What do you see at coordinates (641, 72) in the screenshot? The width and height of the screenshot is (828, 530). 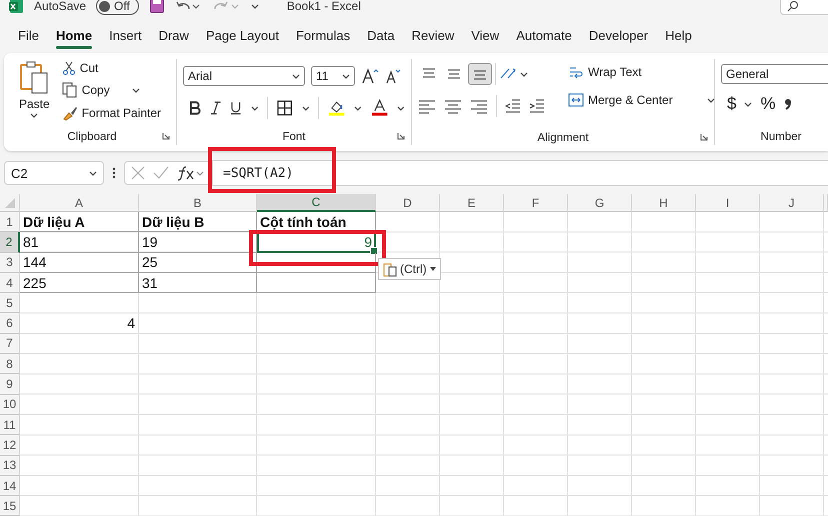 I see `wrap-text-button: Wrap Text` at bounding box center [641, 72].